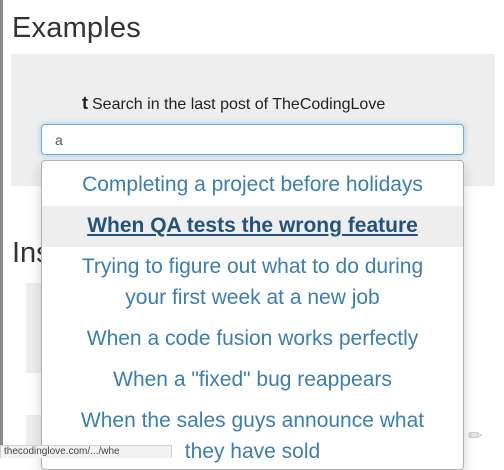  What do you see at coordinates (239, 104) in the screenshot?
I see `search-heading-label: Search in the last post of TheCodingLove` at bounding box center [239, 104].